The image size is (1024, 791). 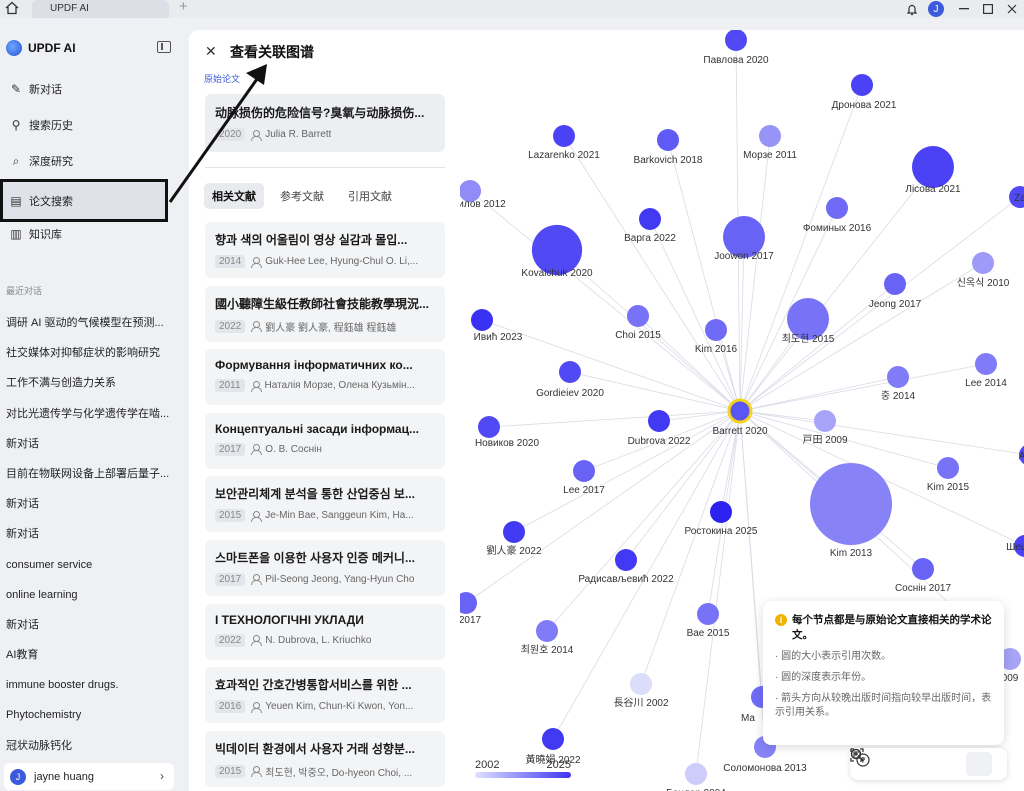 What do you see at coordinates (234, 196) in the screenshot?
I see `tab-related: 相关文献` at bounding box center [234, 196].